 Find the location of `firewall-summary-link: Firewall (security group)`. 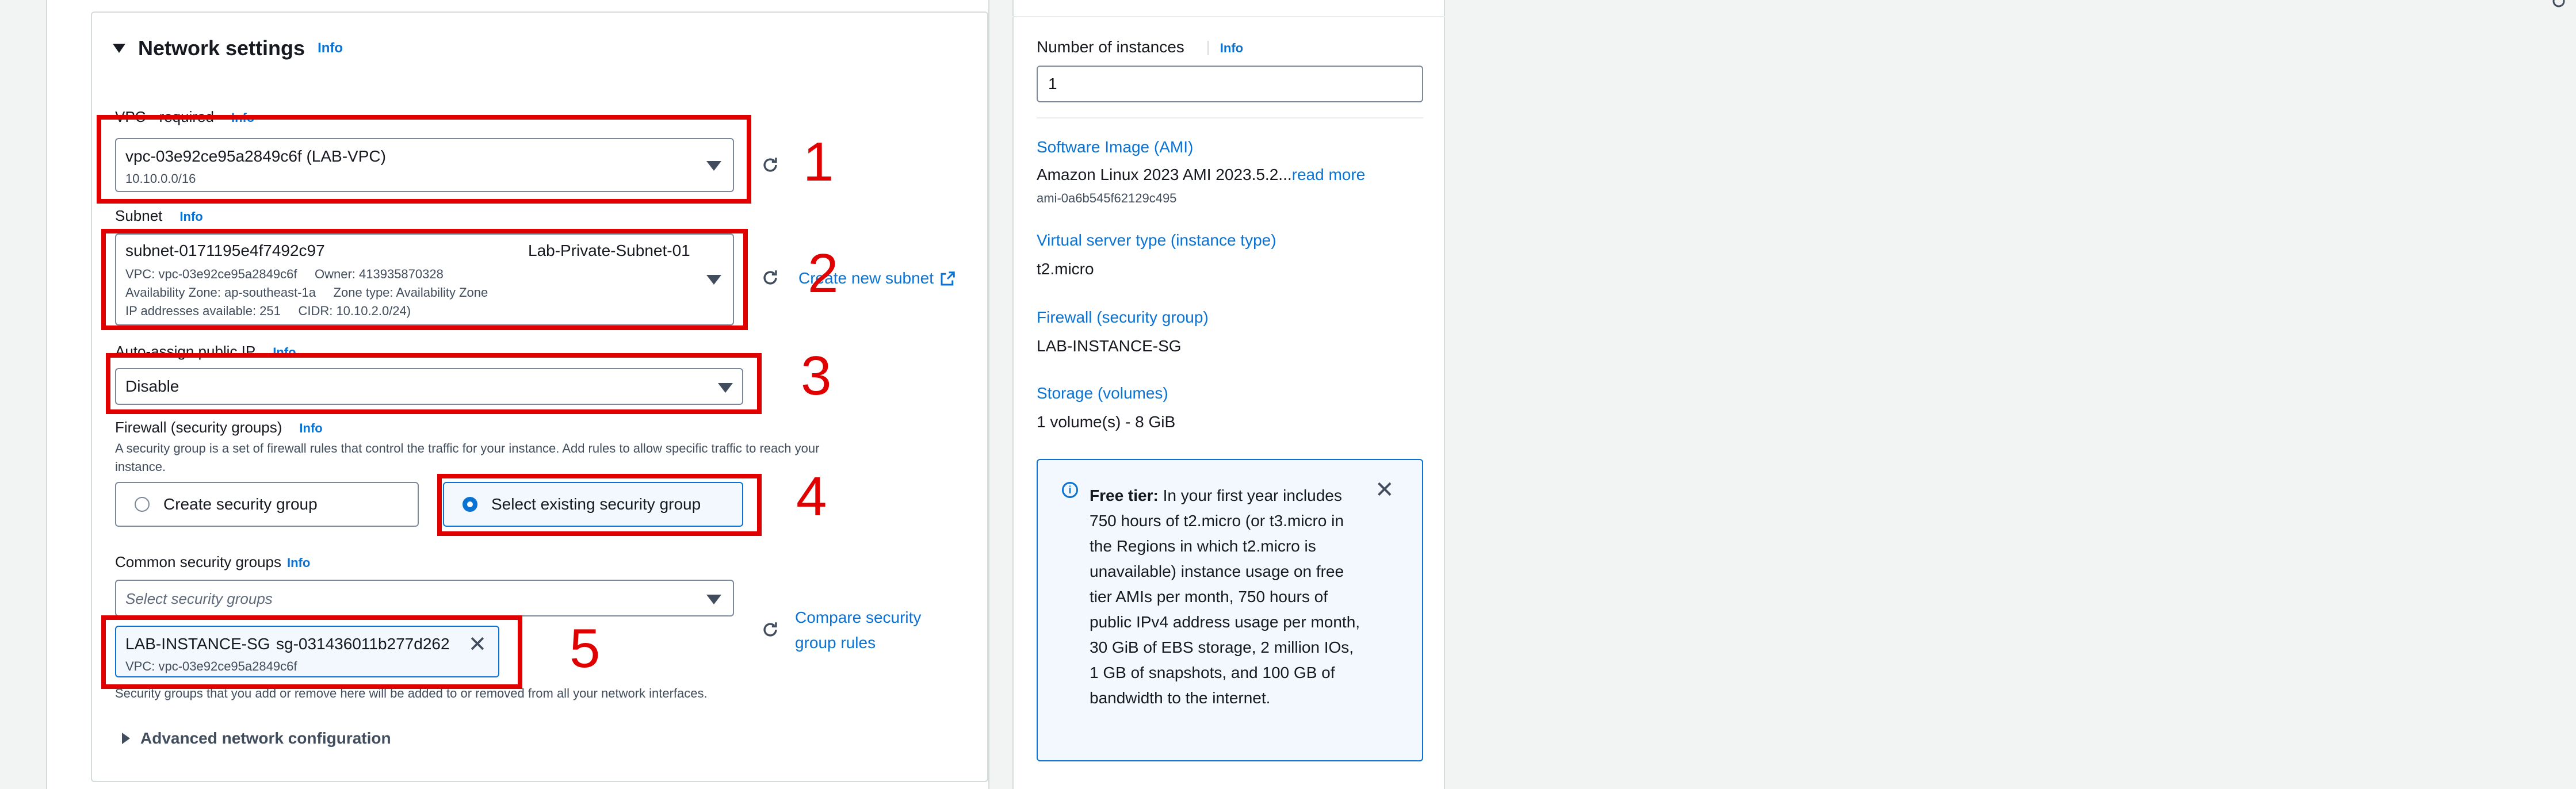

firewall-summary-link: Firewall (security group) is located at coordinates (1123, 317).